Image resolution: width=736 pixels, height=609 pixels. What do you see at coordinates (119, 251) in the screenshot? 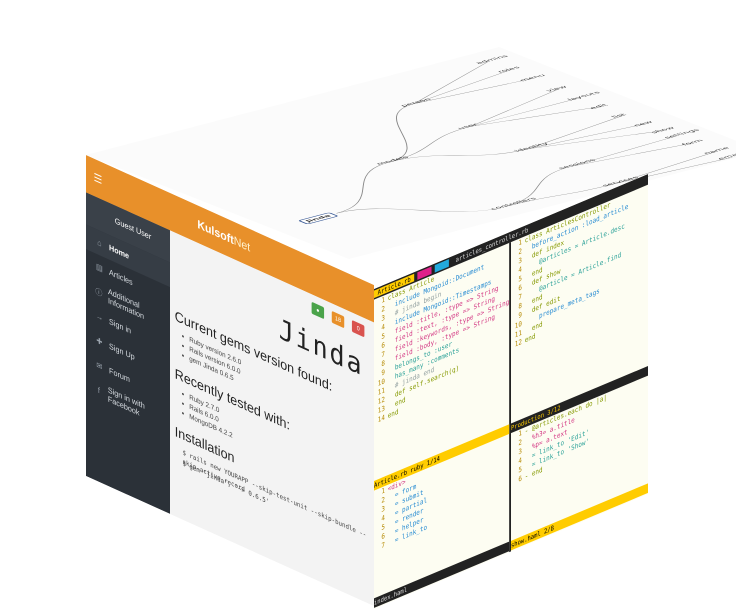
I see `sidebar-item-label: Home` at bounding box center [119, 251].